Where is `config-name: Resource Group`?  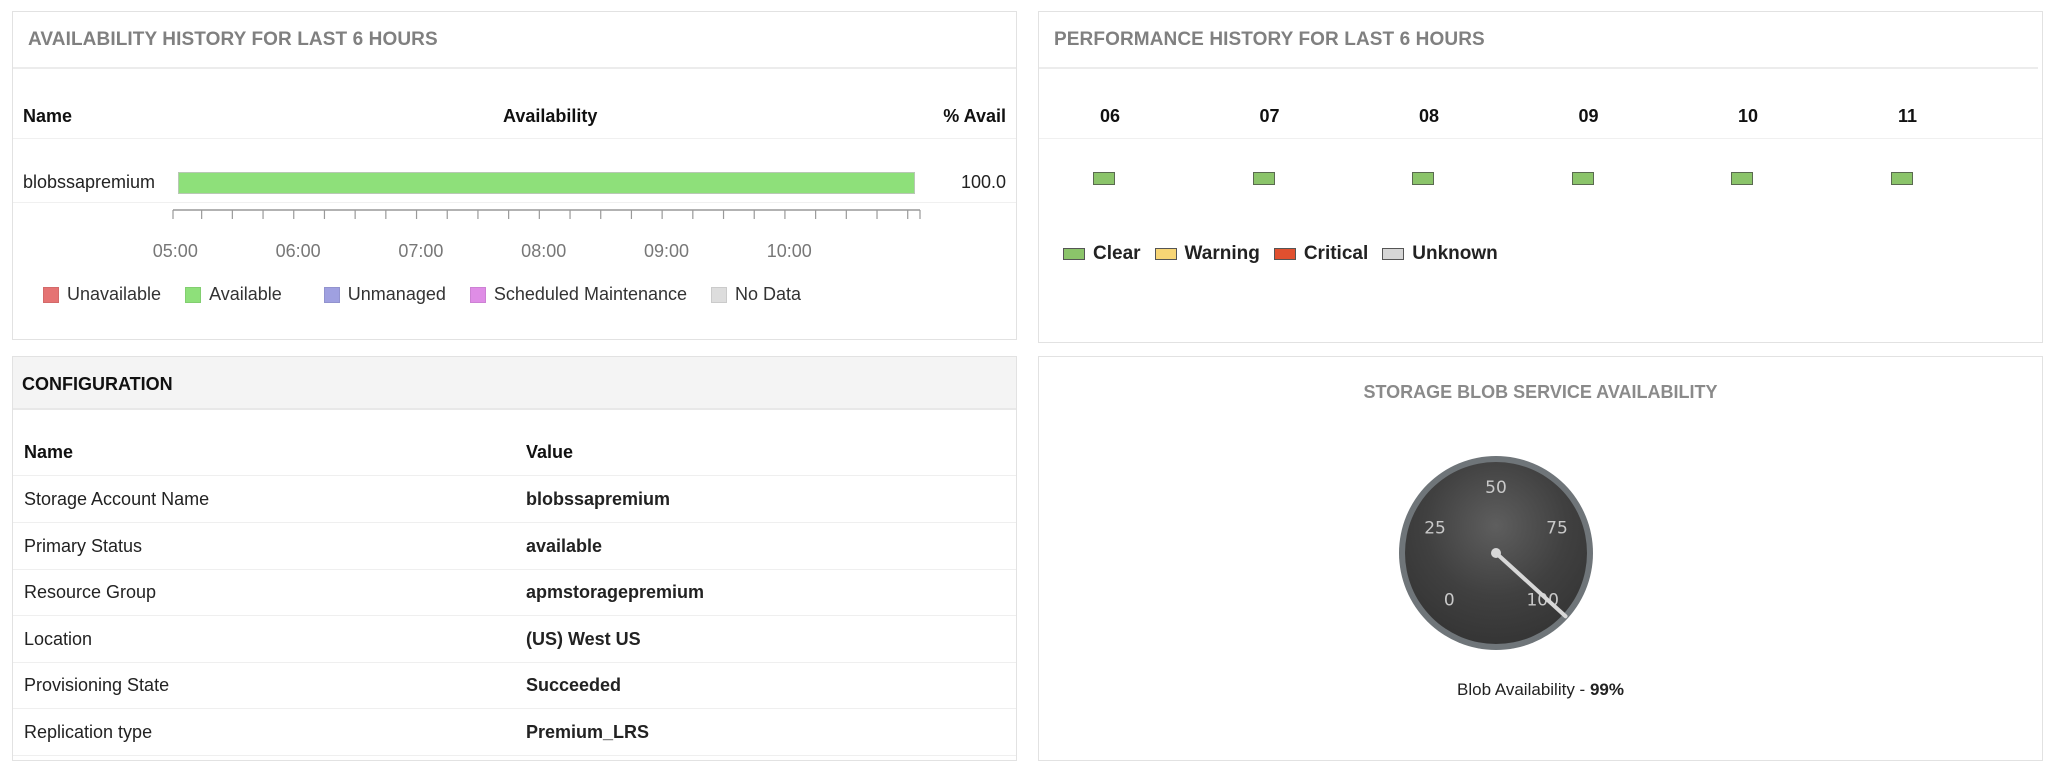 config-name: Resource Group is located at coordinates (90, 592).